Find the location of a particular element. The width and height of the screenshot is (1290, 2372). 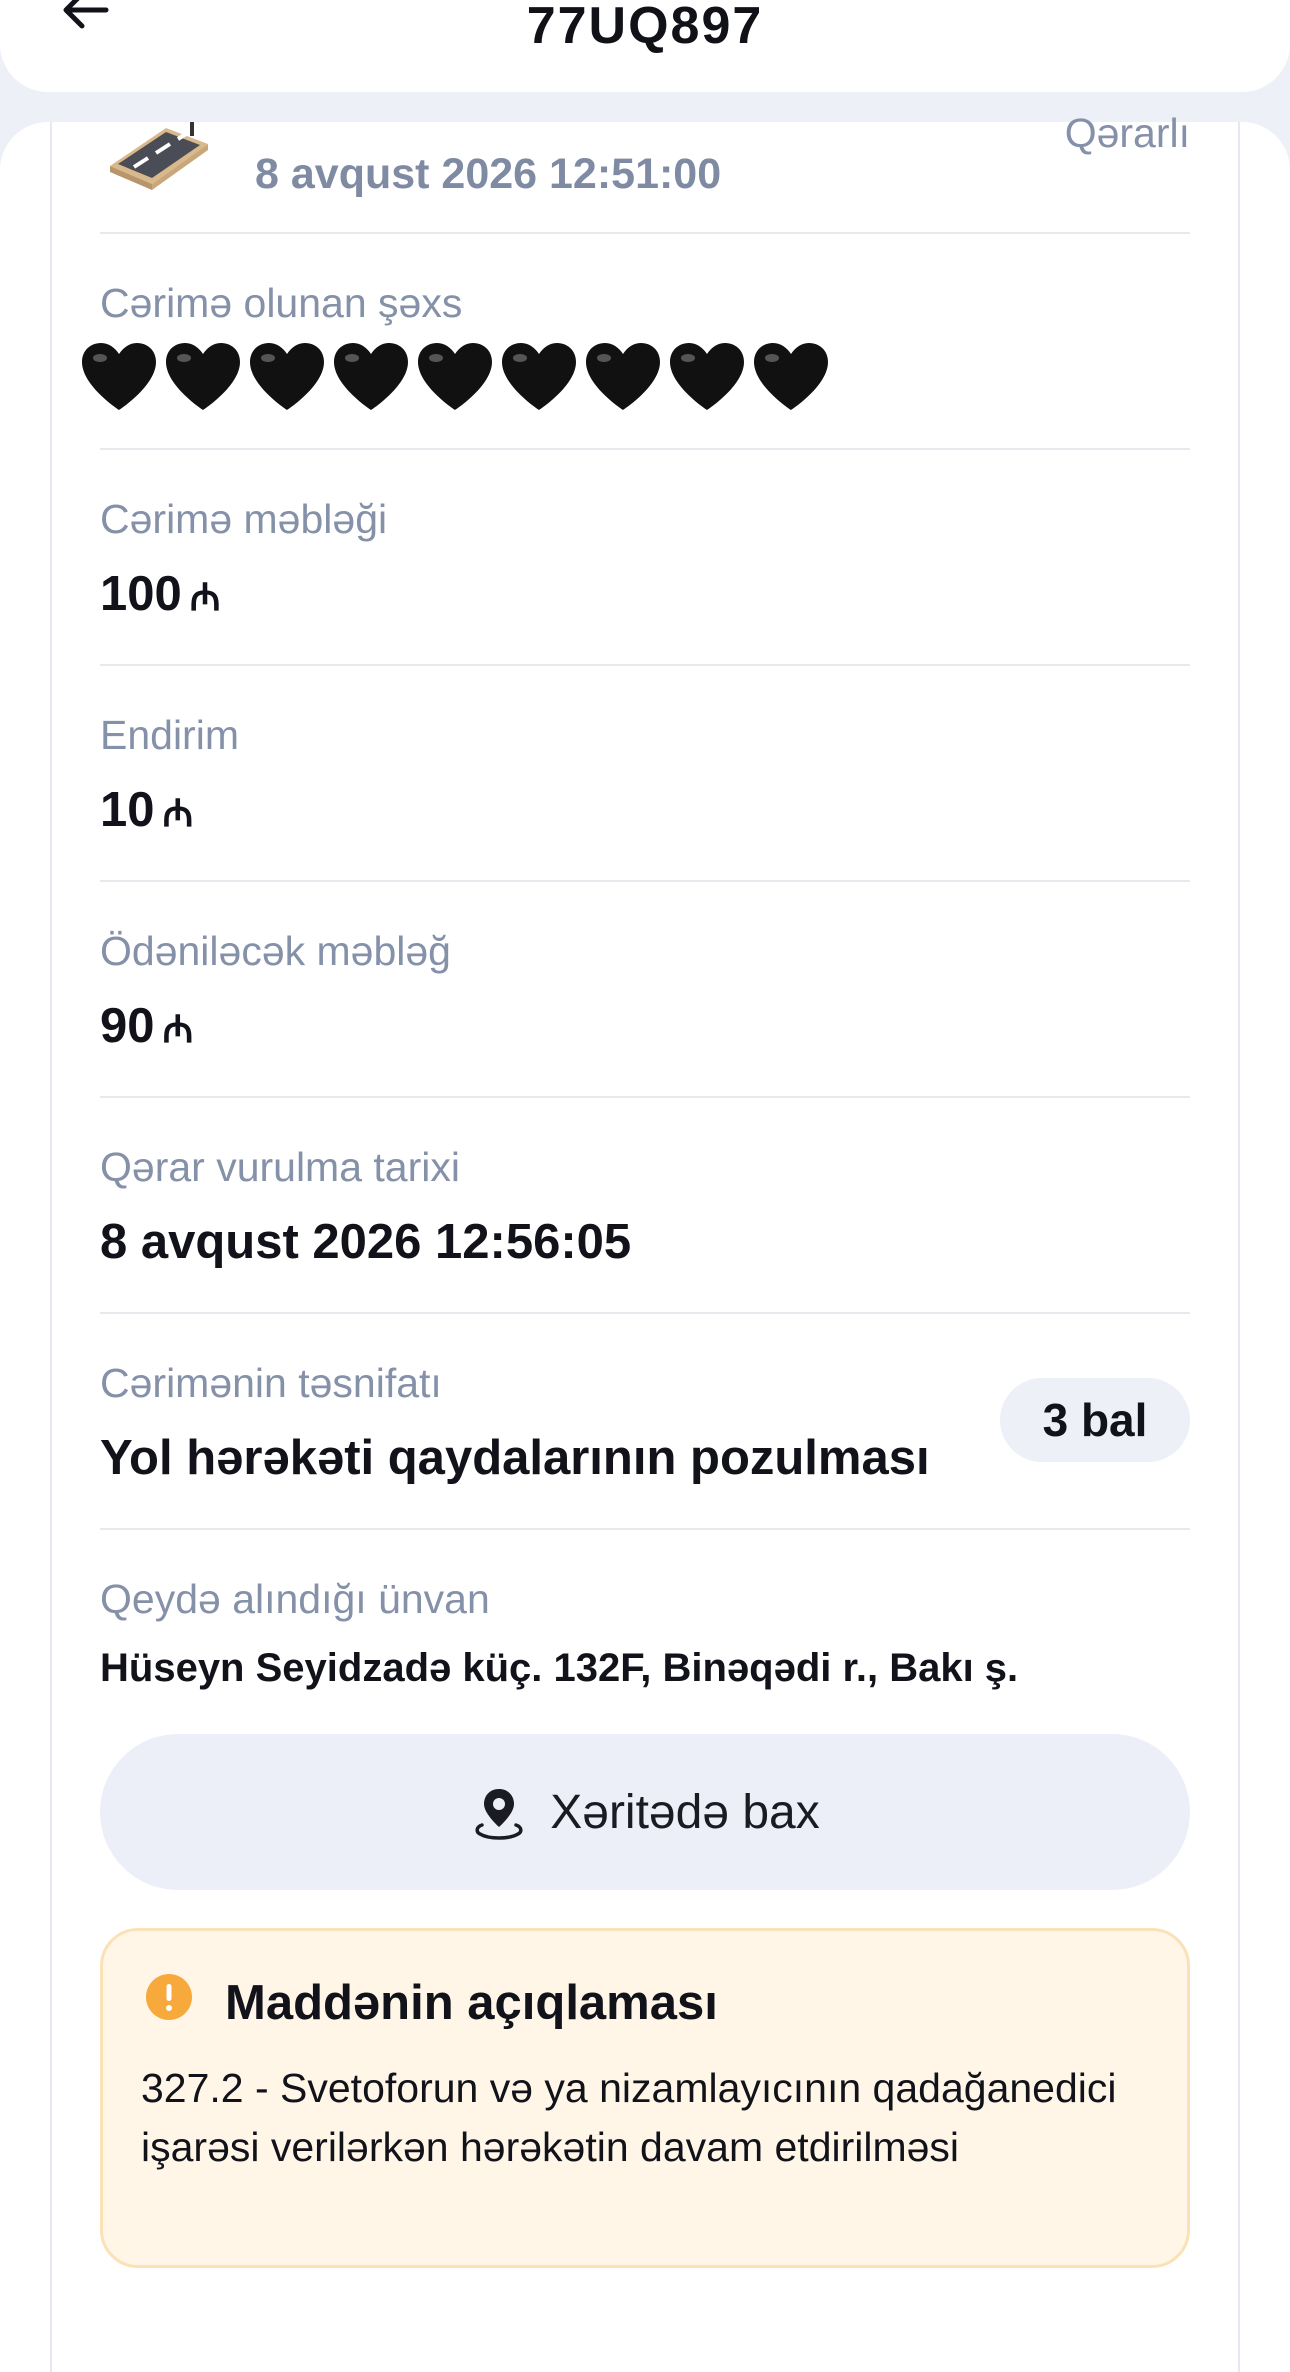

summary-date: 8 avqust 2026 12:51:00 is located at coordinates (488, 174).